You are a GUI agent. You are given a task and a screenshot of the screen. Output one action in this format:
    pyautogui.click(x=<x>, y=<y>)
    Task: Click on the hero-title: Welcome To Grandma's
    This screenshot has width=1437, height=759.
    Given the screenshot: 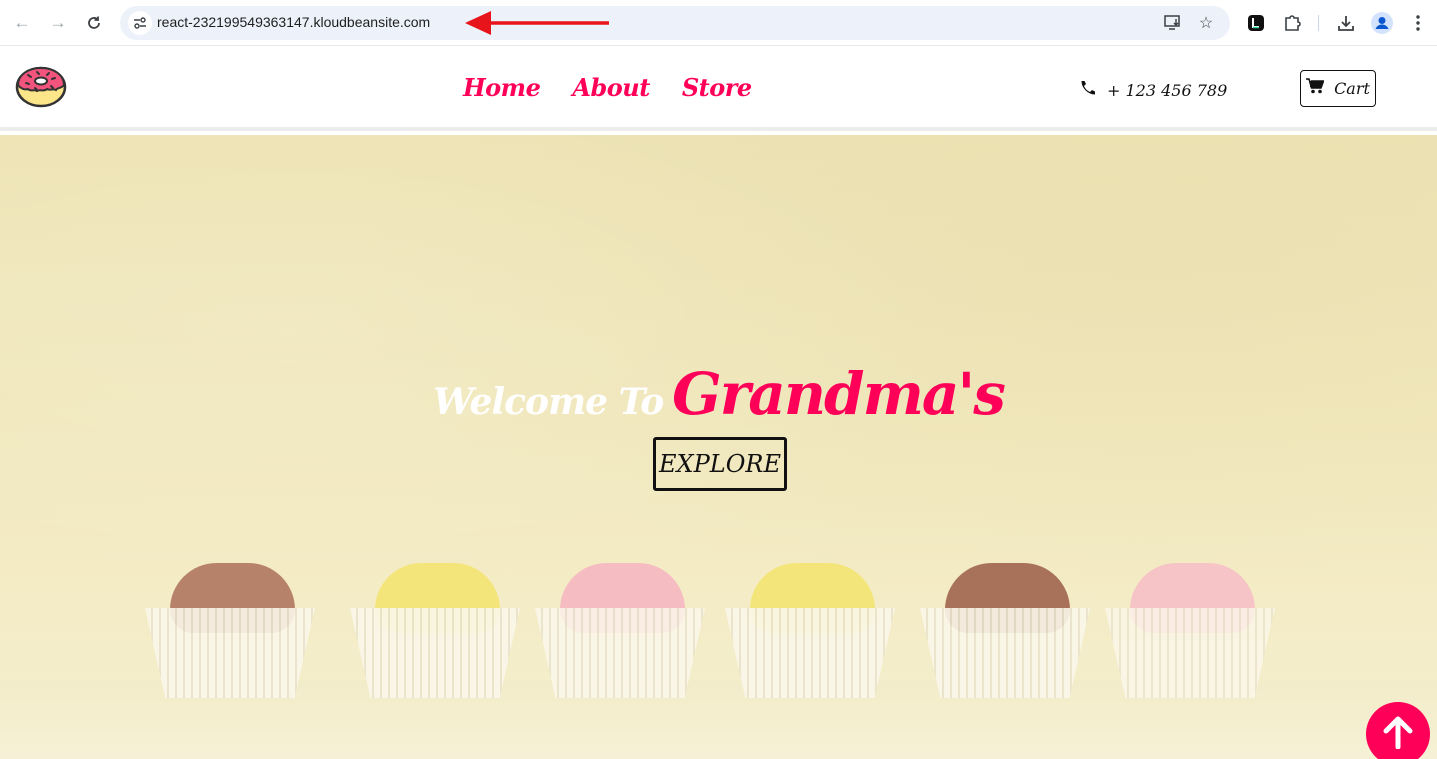 What is the action you would take?
    pyautogui.click(x=718, y=394)
    